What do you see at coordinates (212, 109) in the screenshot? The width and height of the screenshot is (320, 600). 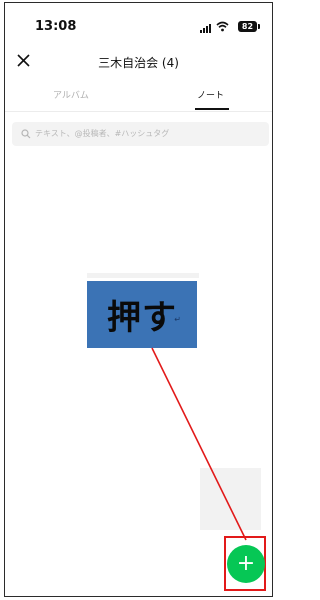 I see `active-tab-indicator` at bounding box center [212, 109].